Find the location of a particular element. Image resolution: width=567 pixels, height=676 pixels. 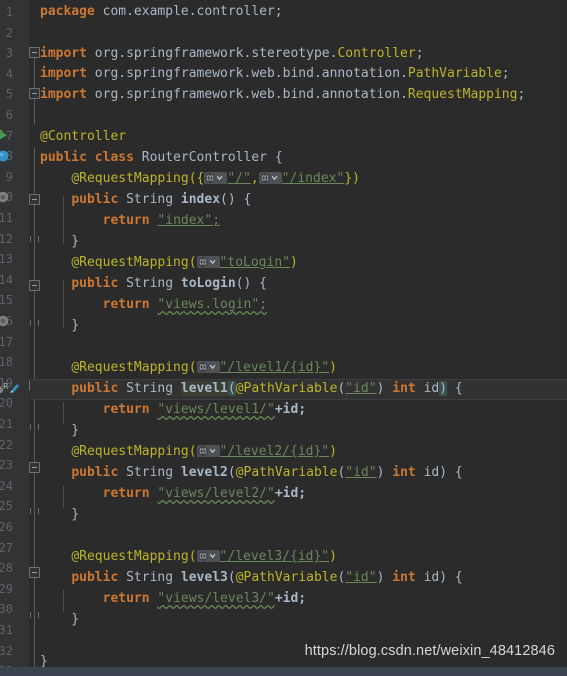

code-line-mapping-tologin: @RequestMapping("toLogin") is located at coordinates (149, 263).